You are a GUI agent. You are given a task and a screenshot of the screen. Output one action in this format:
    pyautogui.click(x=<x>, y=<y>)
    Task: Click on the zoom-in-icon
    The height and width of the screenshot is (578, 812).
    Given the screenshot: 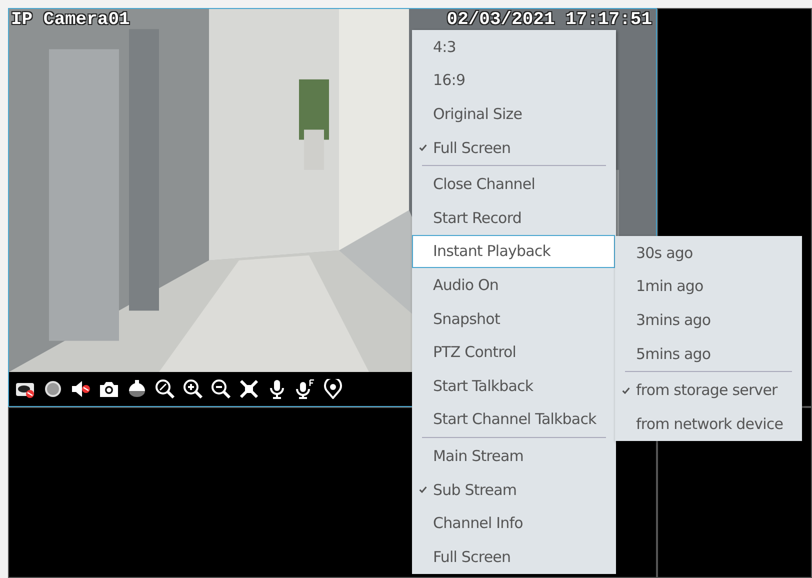 What is the action you would take?
    pyautogui.click(x=193, y=389)
    